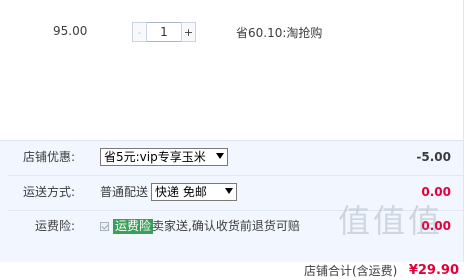  What do you see at coordinates (231, 157) in the screenshot?
I see `shop-discount-row: 店铺优惠: 省5元:vip专享玉米 -5.00` at bounding box center [231, 157].